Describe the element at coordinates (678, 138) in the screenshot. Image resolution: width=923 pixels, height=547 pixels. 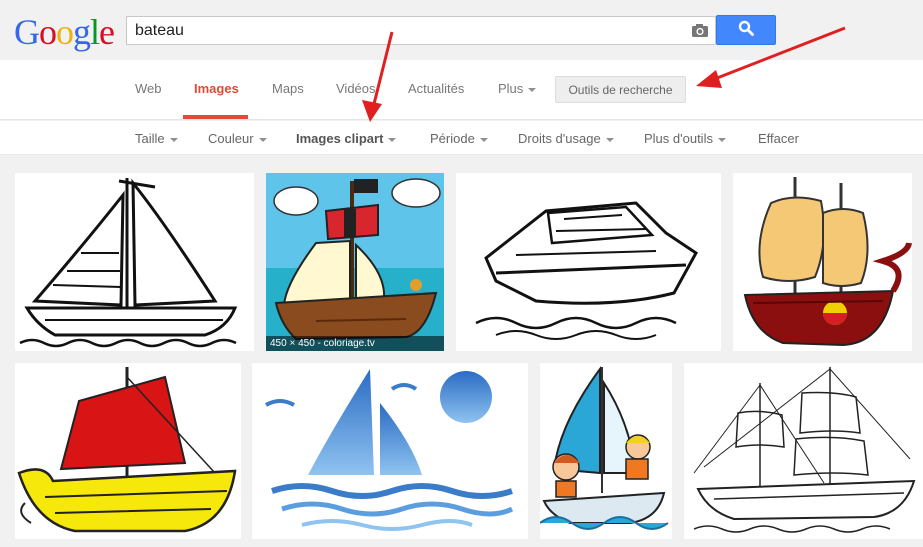
I see `tool-label: Plus d'outils` at that location.